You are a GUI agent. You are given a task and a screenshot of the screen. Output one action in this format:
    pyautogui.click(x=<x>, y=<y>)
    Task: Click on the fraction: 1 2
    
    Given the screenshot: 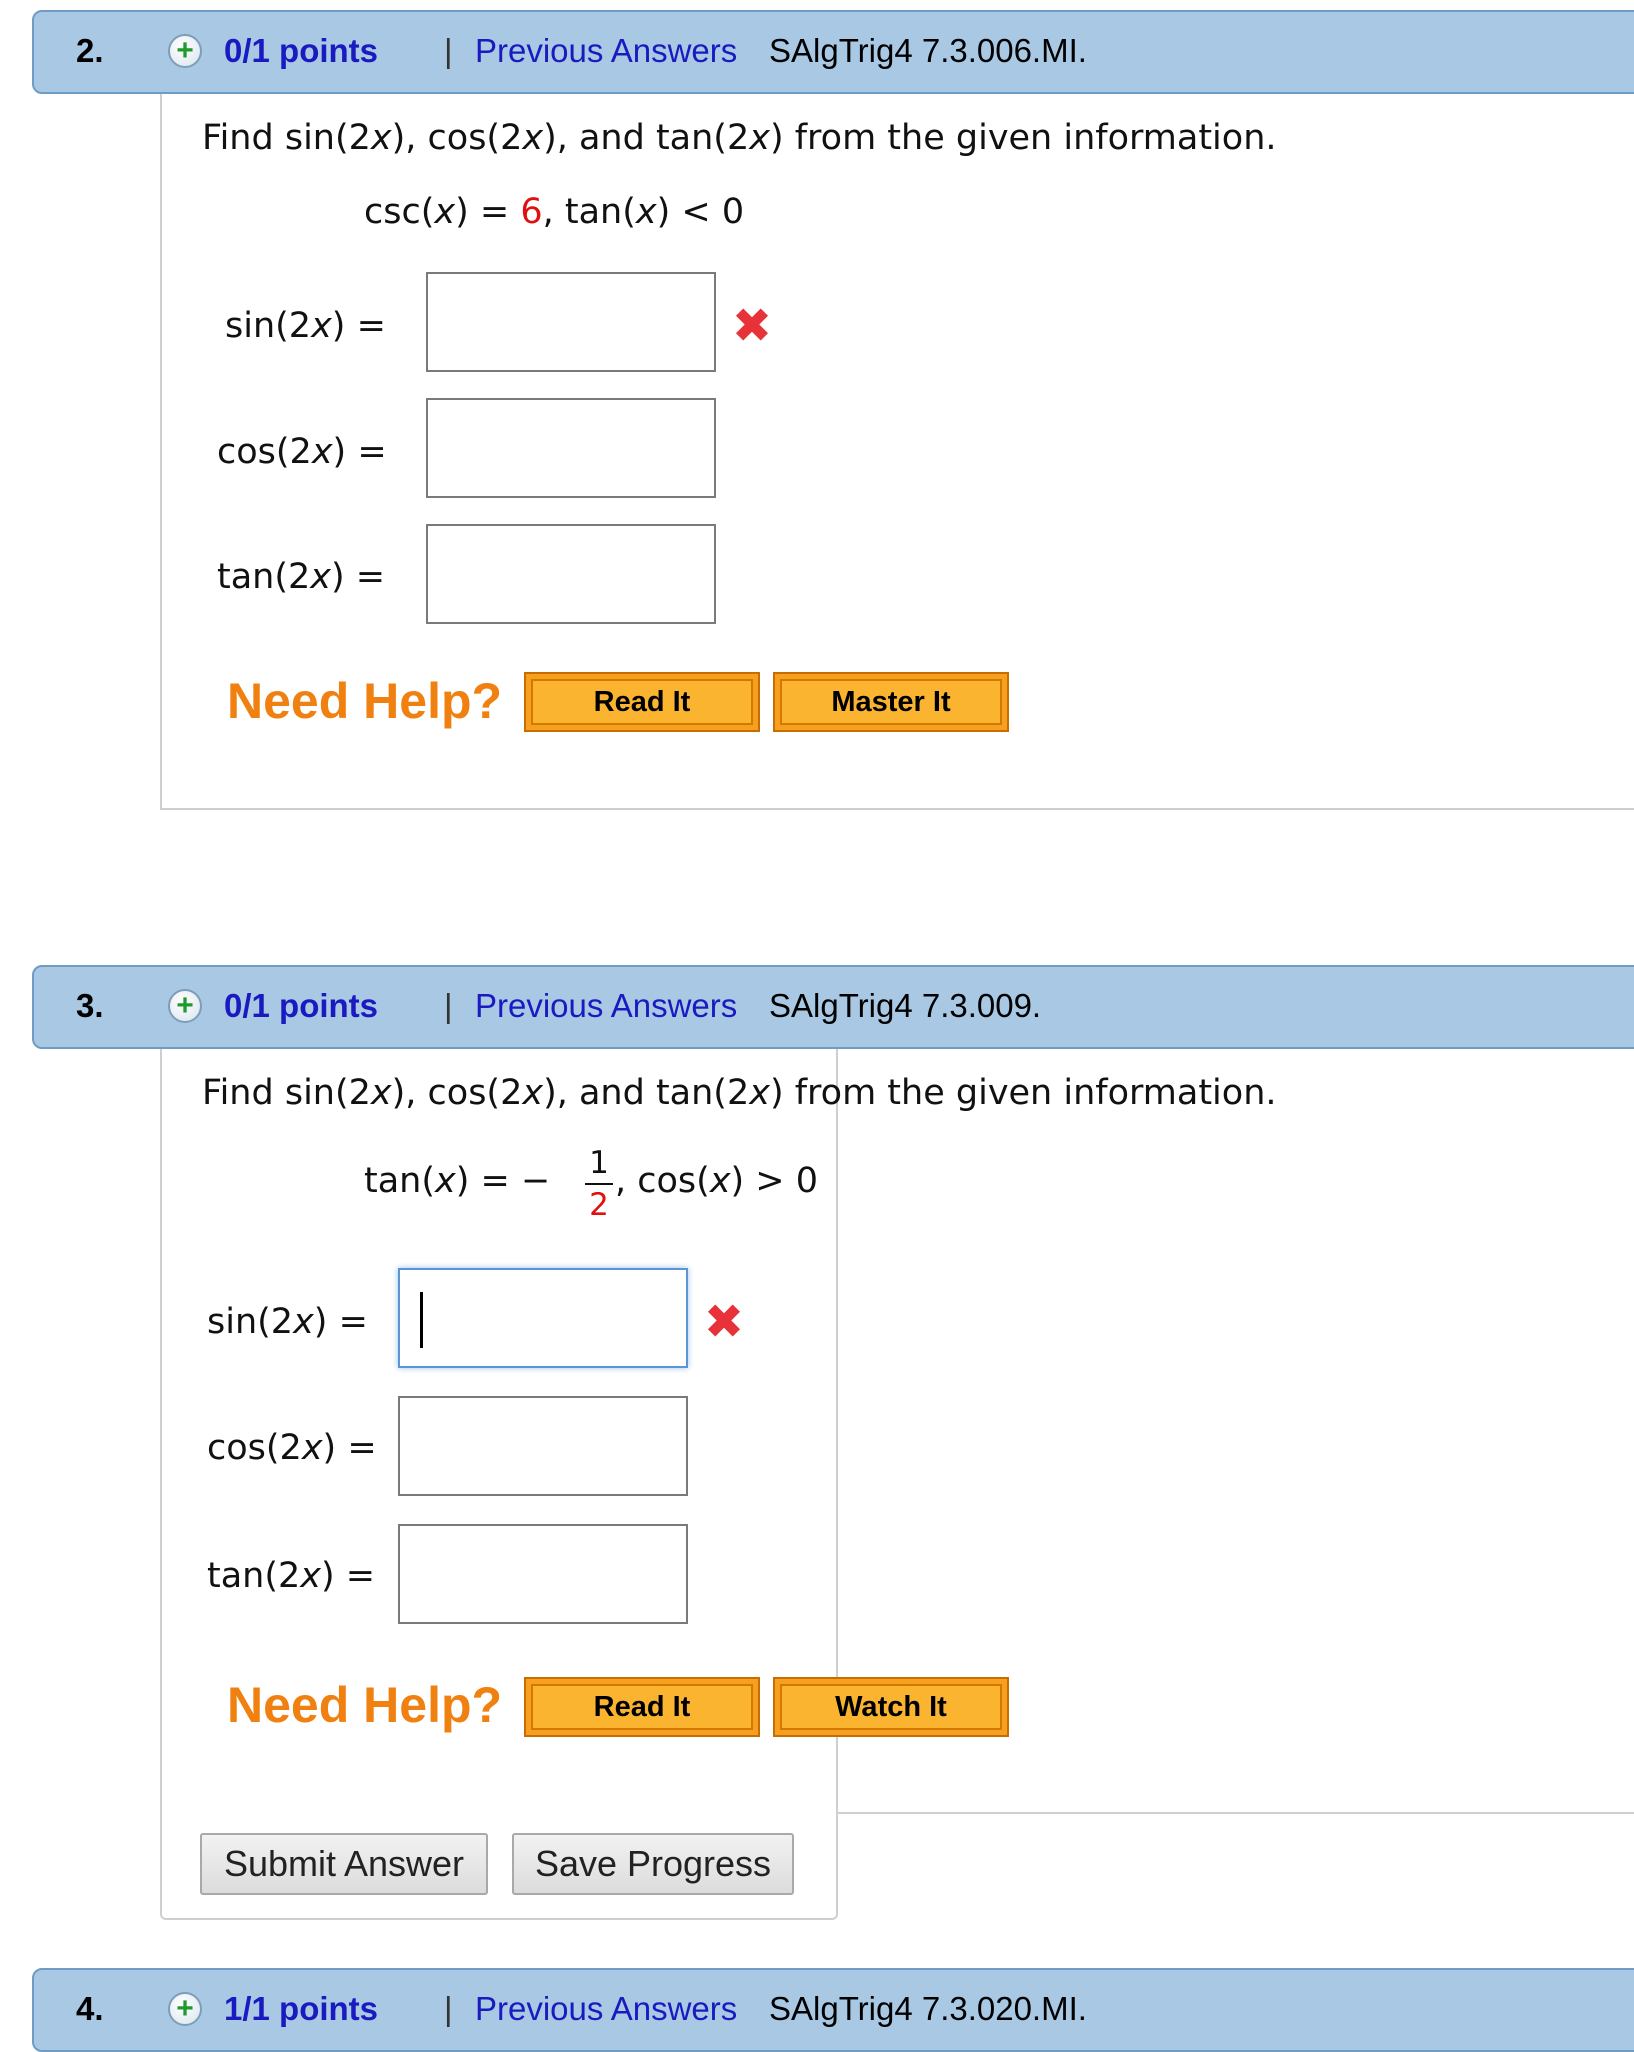 What is the action you would take?
    pyautogui.click(x=599, y=1184)
    